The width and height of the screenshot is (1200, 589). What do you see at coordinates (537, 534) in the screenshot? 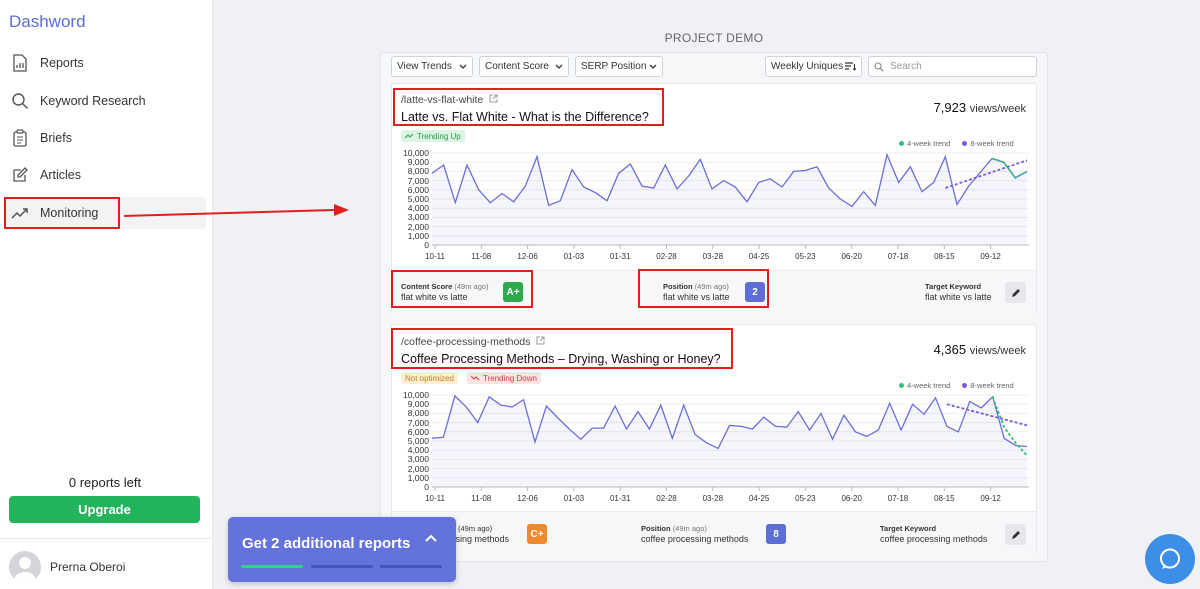
I see `content-score-grade: C+` at bounding box center [537, 534].